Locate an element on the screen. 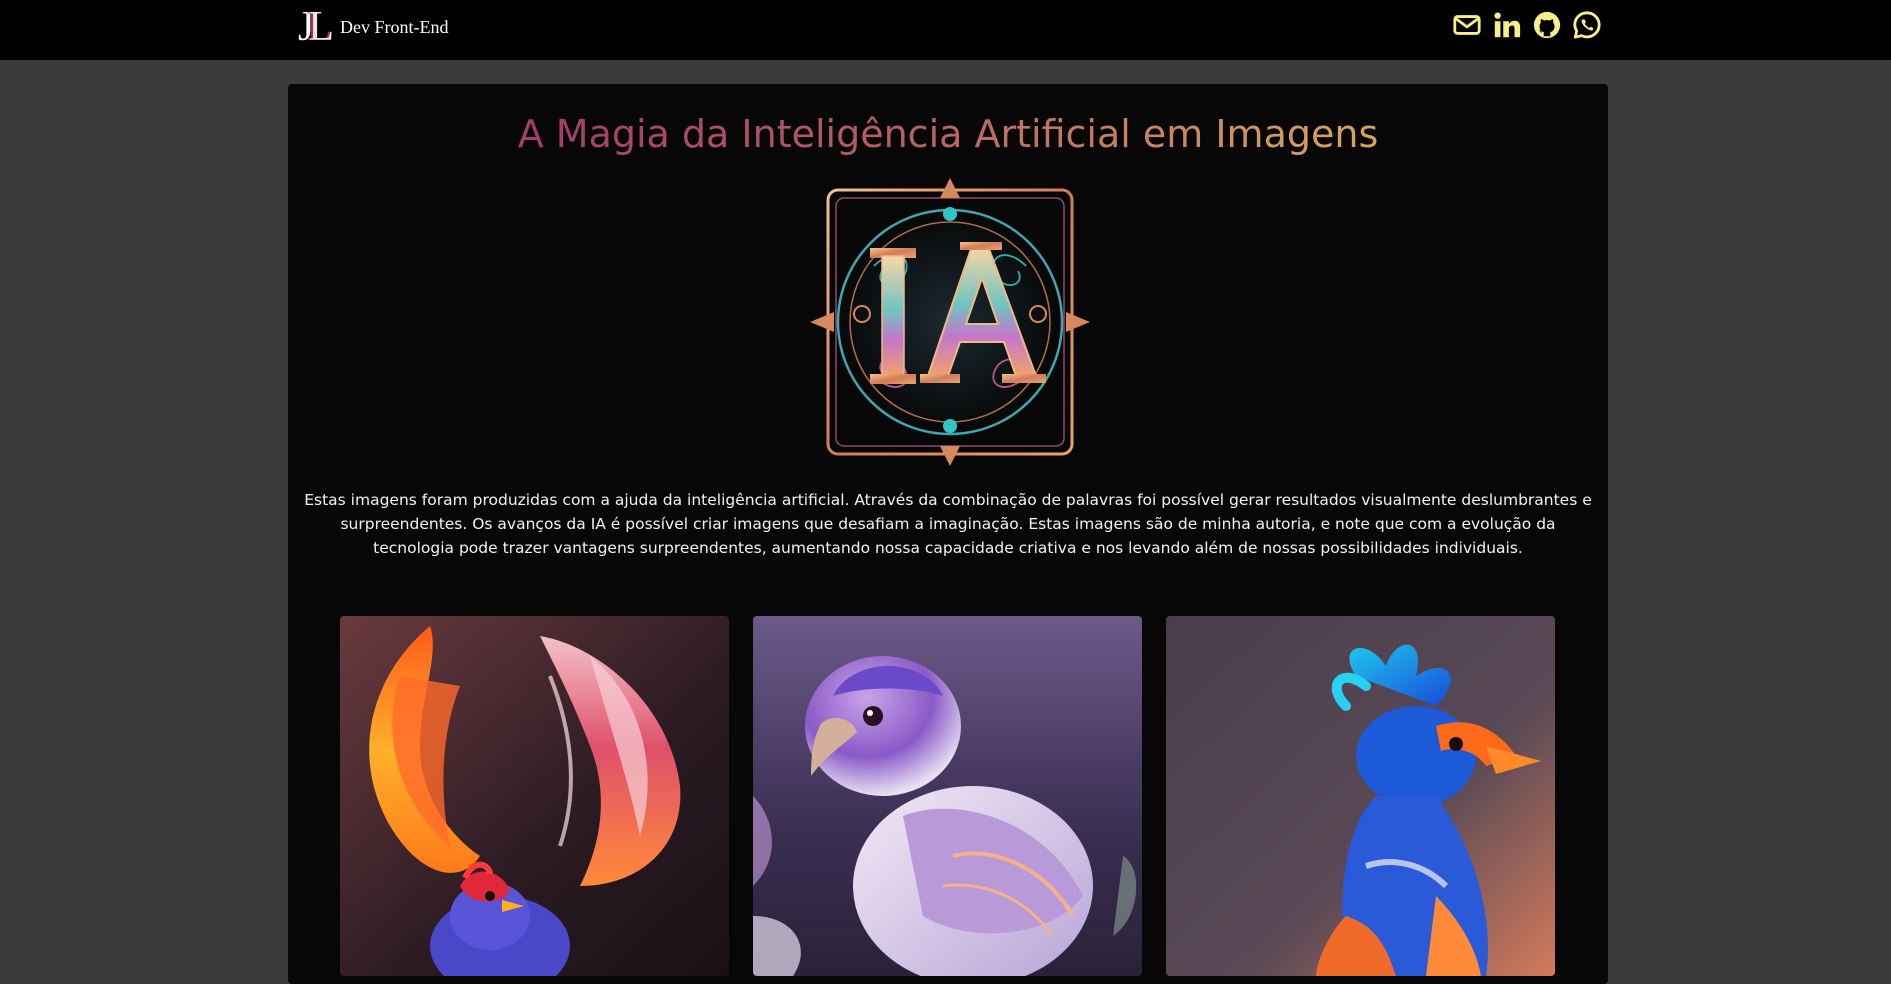 Image resolution: width=1891 pixels, height=984 pixels. phoenix-bird-image is located at coordinates (534, 796).